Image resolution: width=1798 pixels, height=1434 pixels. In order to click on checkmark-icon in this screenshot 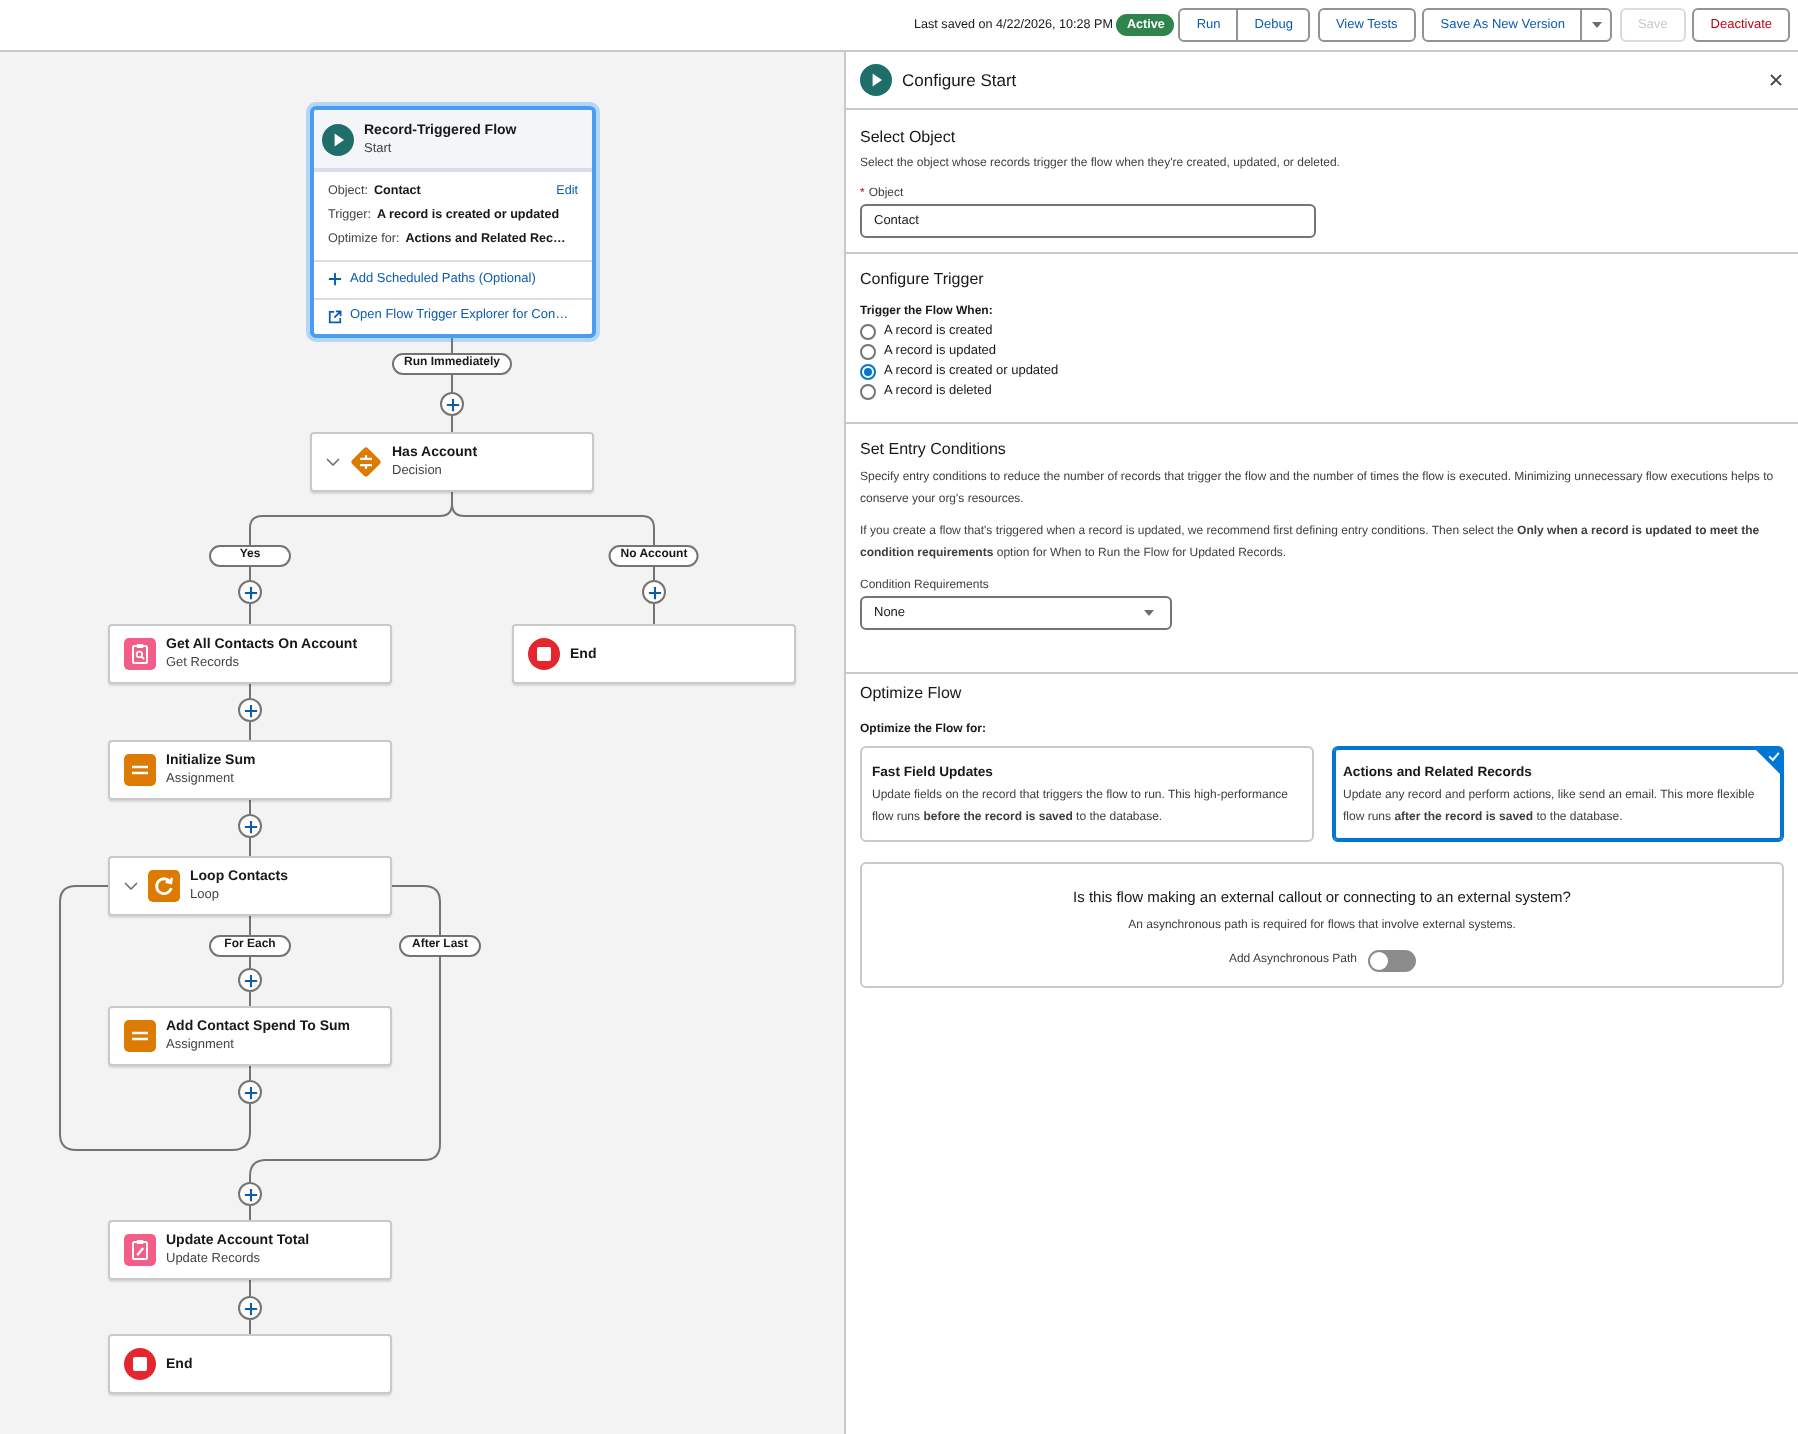, I will do `click(1768, 762)`.